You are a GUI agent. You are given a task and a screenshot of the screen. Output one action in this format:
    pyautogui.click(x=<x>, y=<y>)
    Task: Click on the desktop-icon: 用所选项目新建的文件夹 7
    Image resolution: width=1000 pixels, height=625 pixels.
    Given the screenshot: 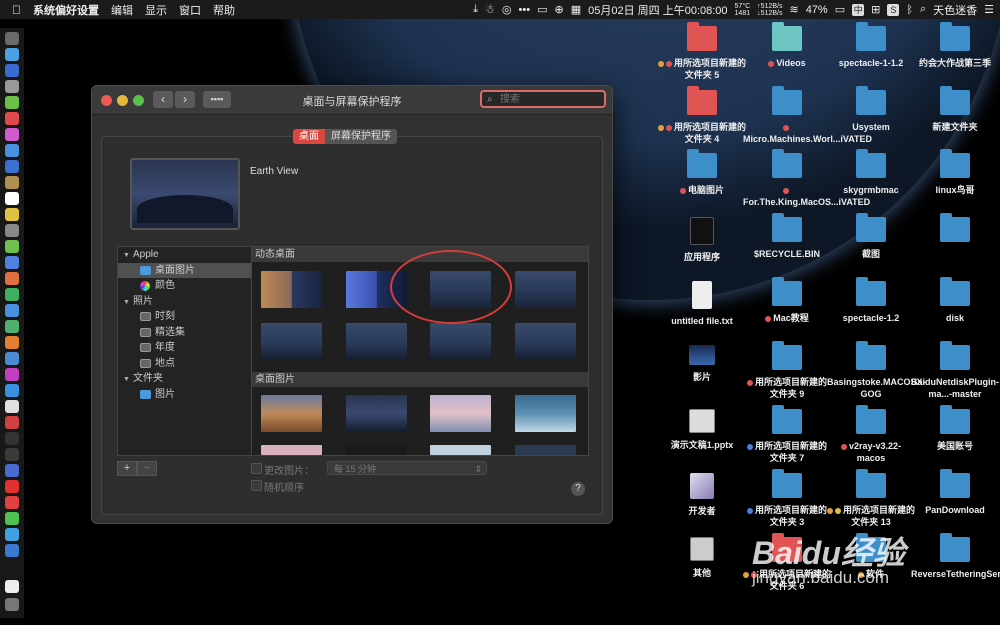 What is the action you would take?
    pyautogui.click(x=787, y=434)
    